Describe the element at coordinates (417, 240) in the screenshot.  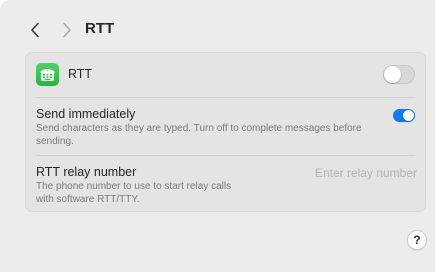
I see `help-button: ?` at that location.